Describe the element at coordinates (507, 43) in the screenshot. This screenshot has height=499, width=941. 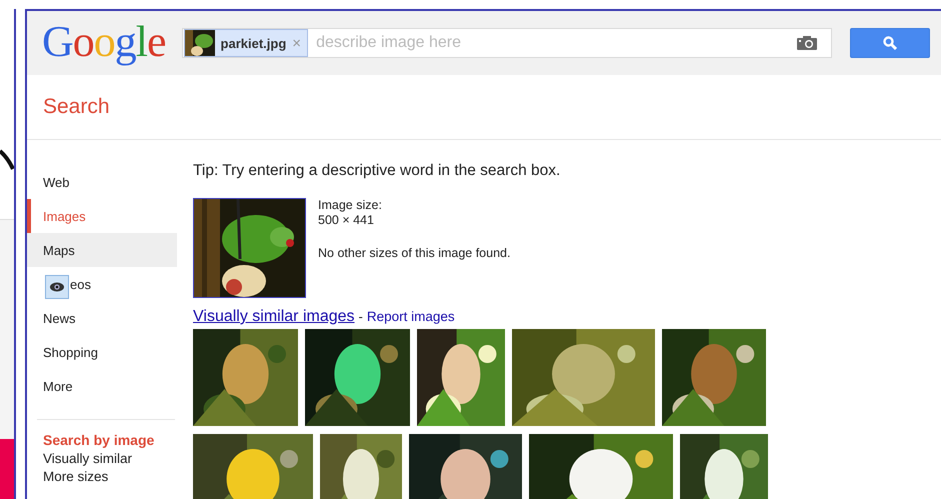
I see `search-field: parkiet.jpg × describe image here` at that location.